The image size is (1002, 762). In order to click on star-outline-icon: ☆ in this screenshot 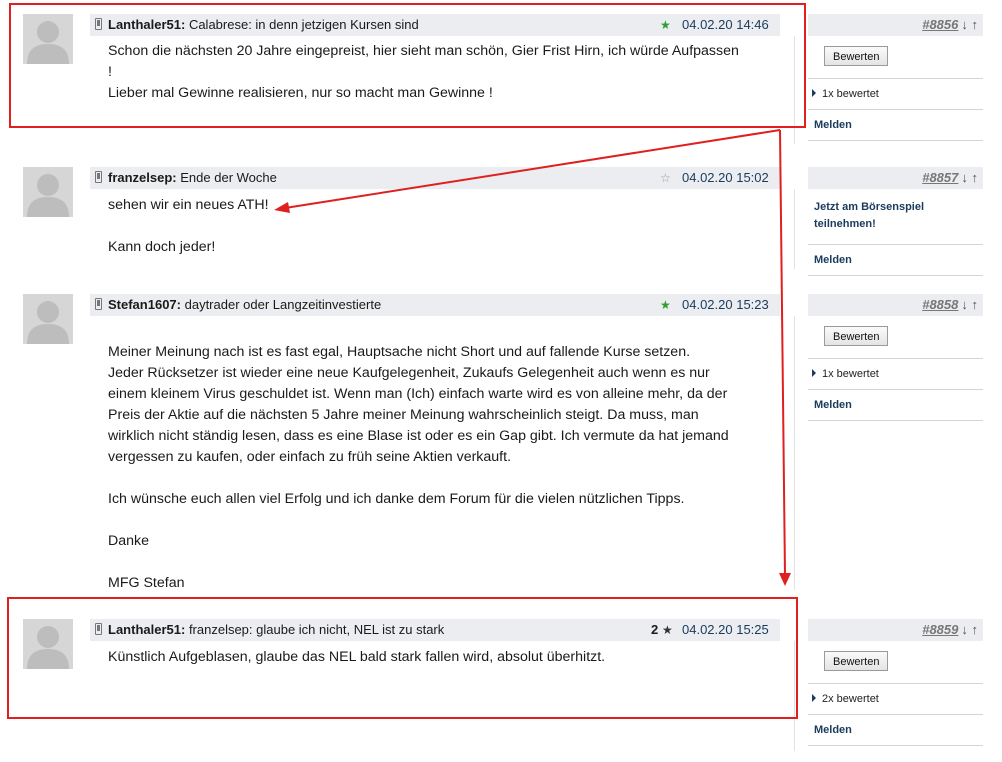, I will do `click(665, 178)`.